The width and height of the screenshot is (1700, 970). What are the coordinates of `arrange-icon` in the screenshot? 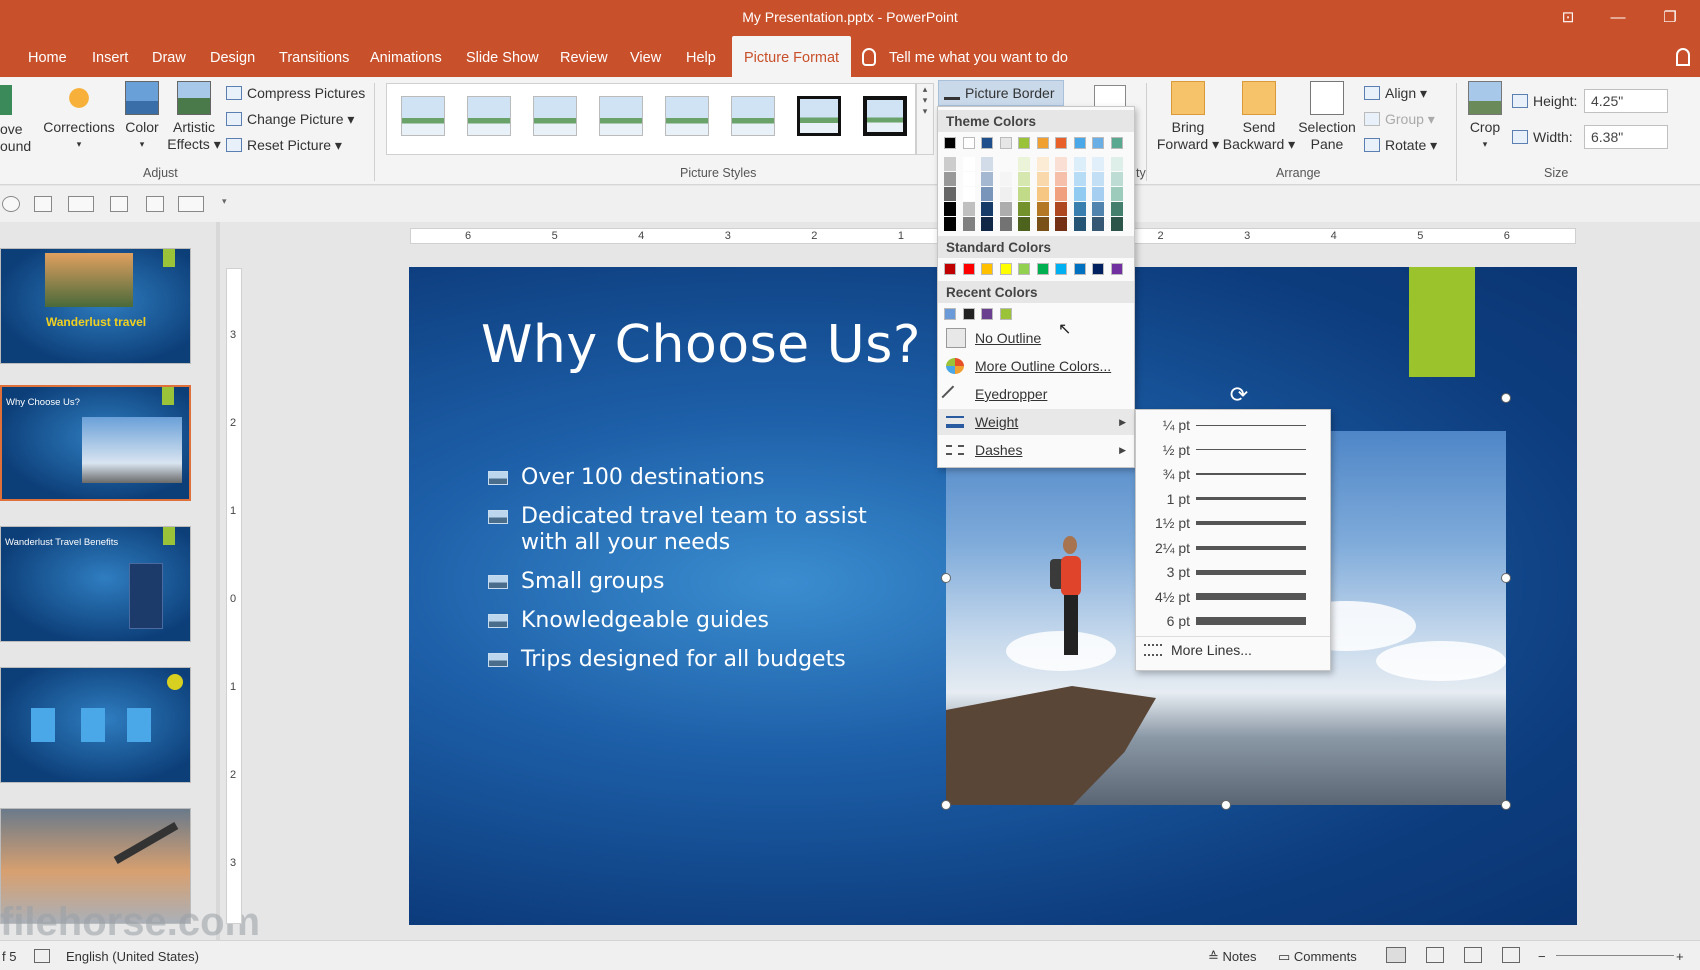 It's located at (191, 204).